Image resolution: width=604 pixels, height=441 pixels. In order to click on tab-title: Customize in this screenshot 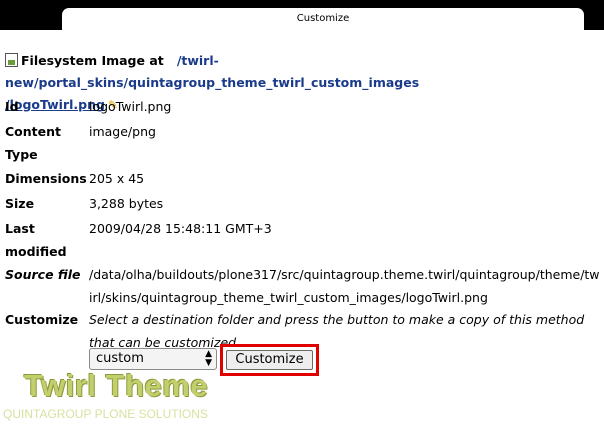, I will do `click(323, 18)`.